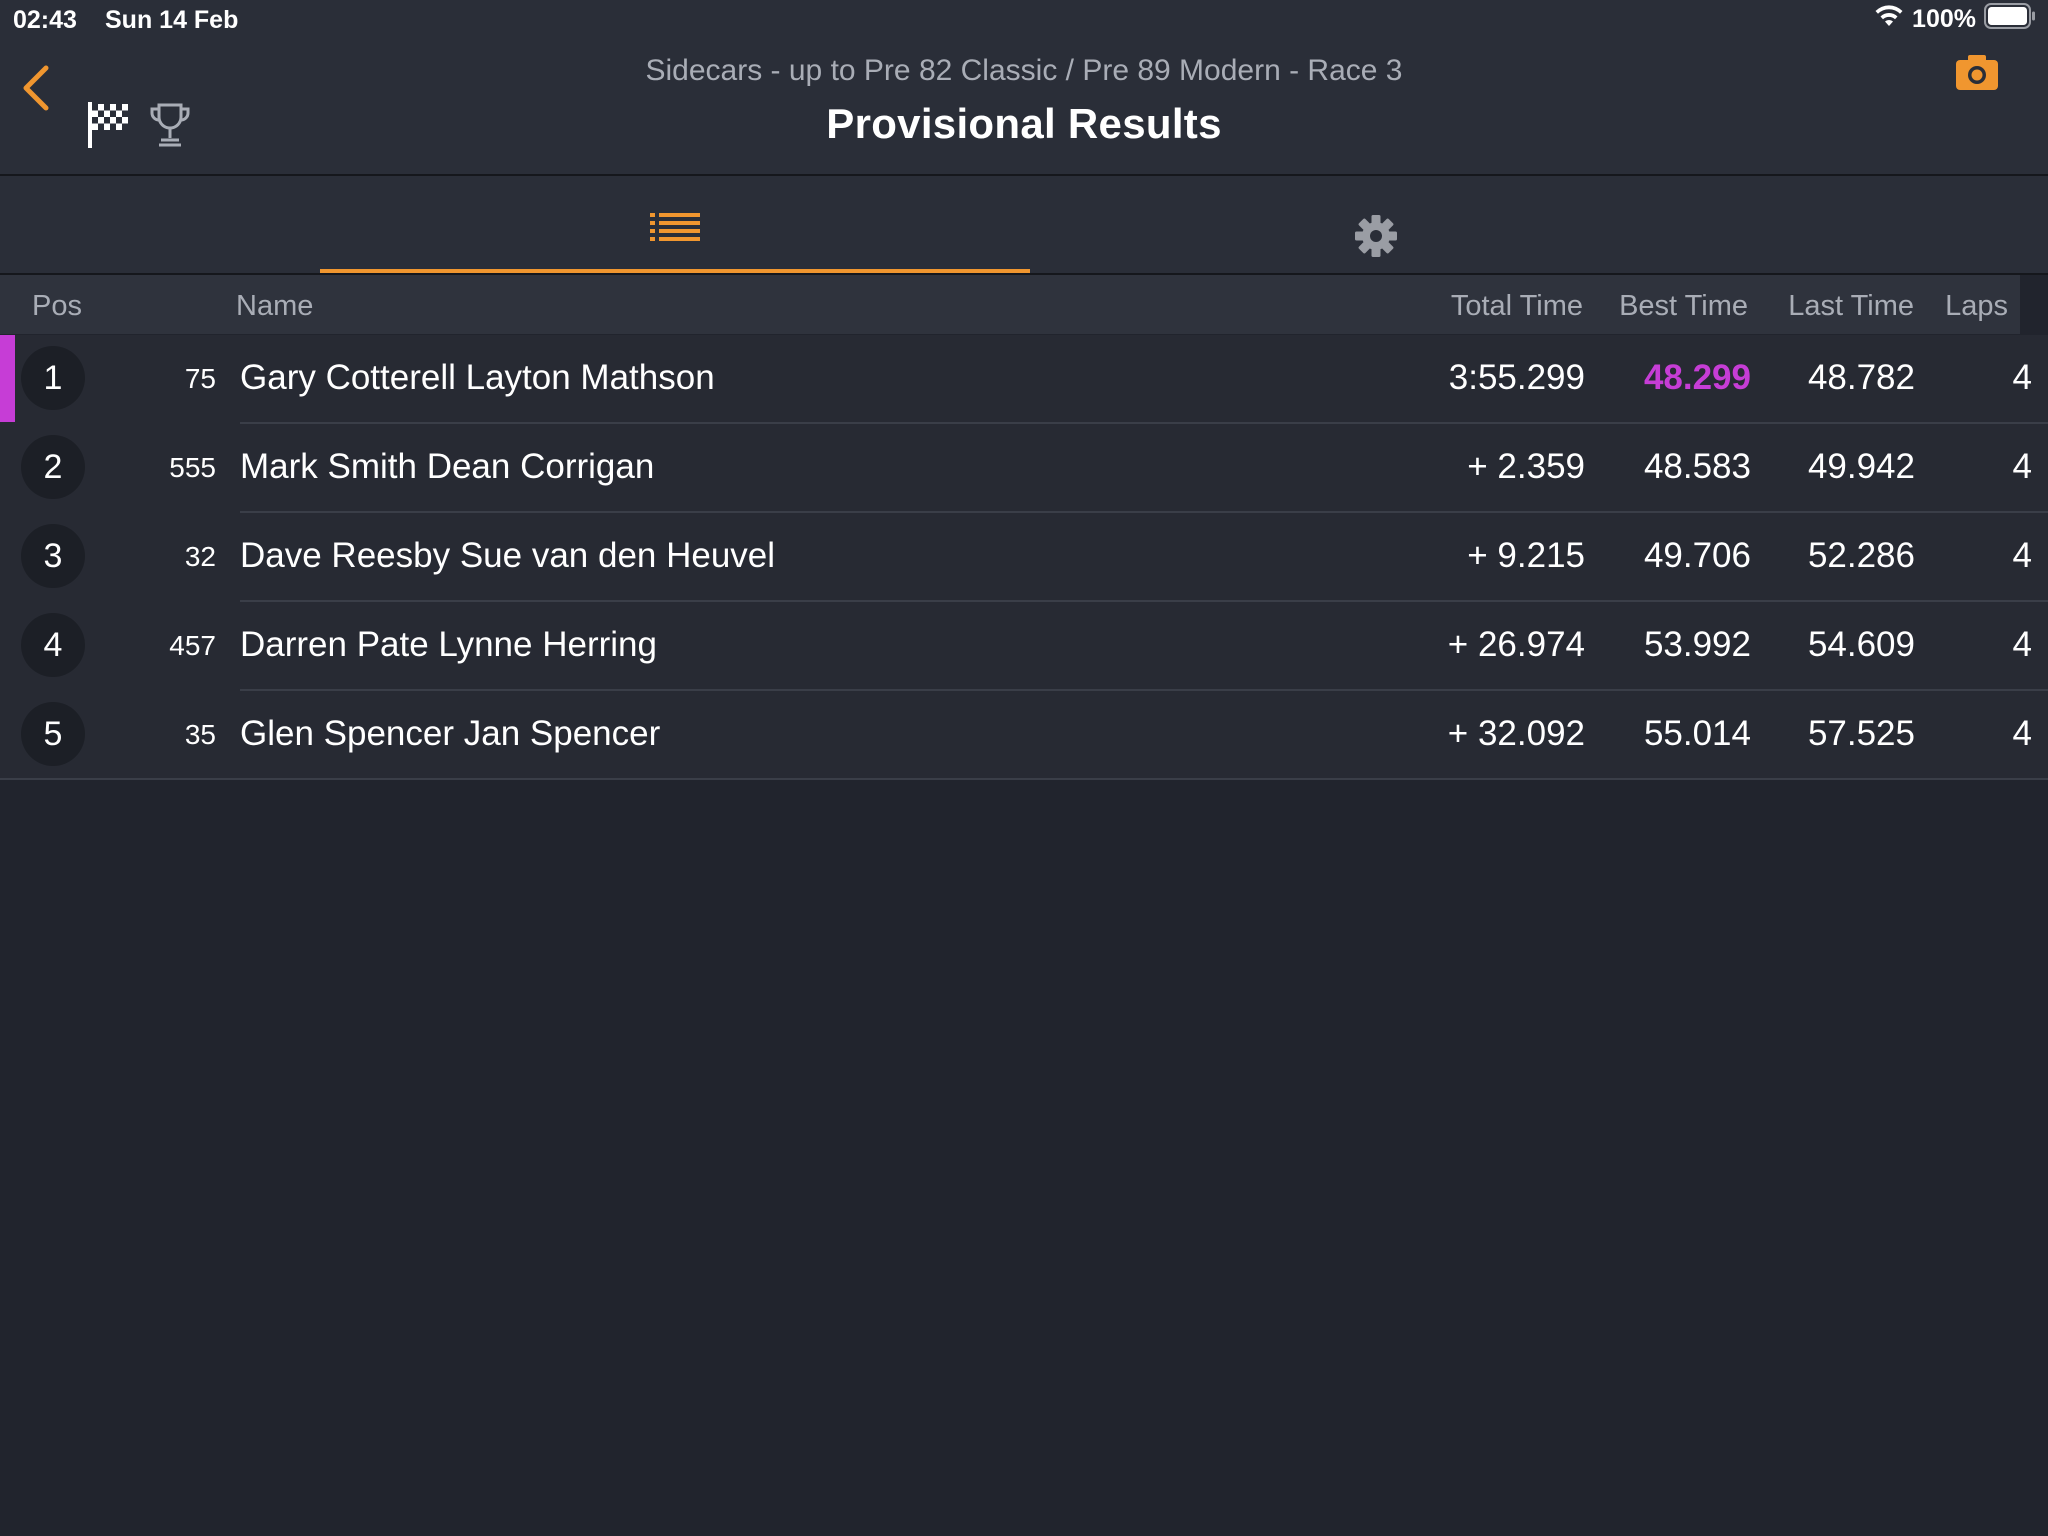 This screenshot has height=1536, width=2048. Describe the element at coordinates (1697, 466) in the screenshot. I see `best-time: 48.583` at that location.